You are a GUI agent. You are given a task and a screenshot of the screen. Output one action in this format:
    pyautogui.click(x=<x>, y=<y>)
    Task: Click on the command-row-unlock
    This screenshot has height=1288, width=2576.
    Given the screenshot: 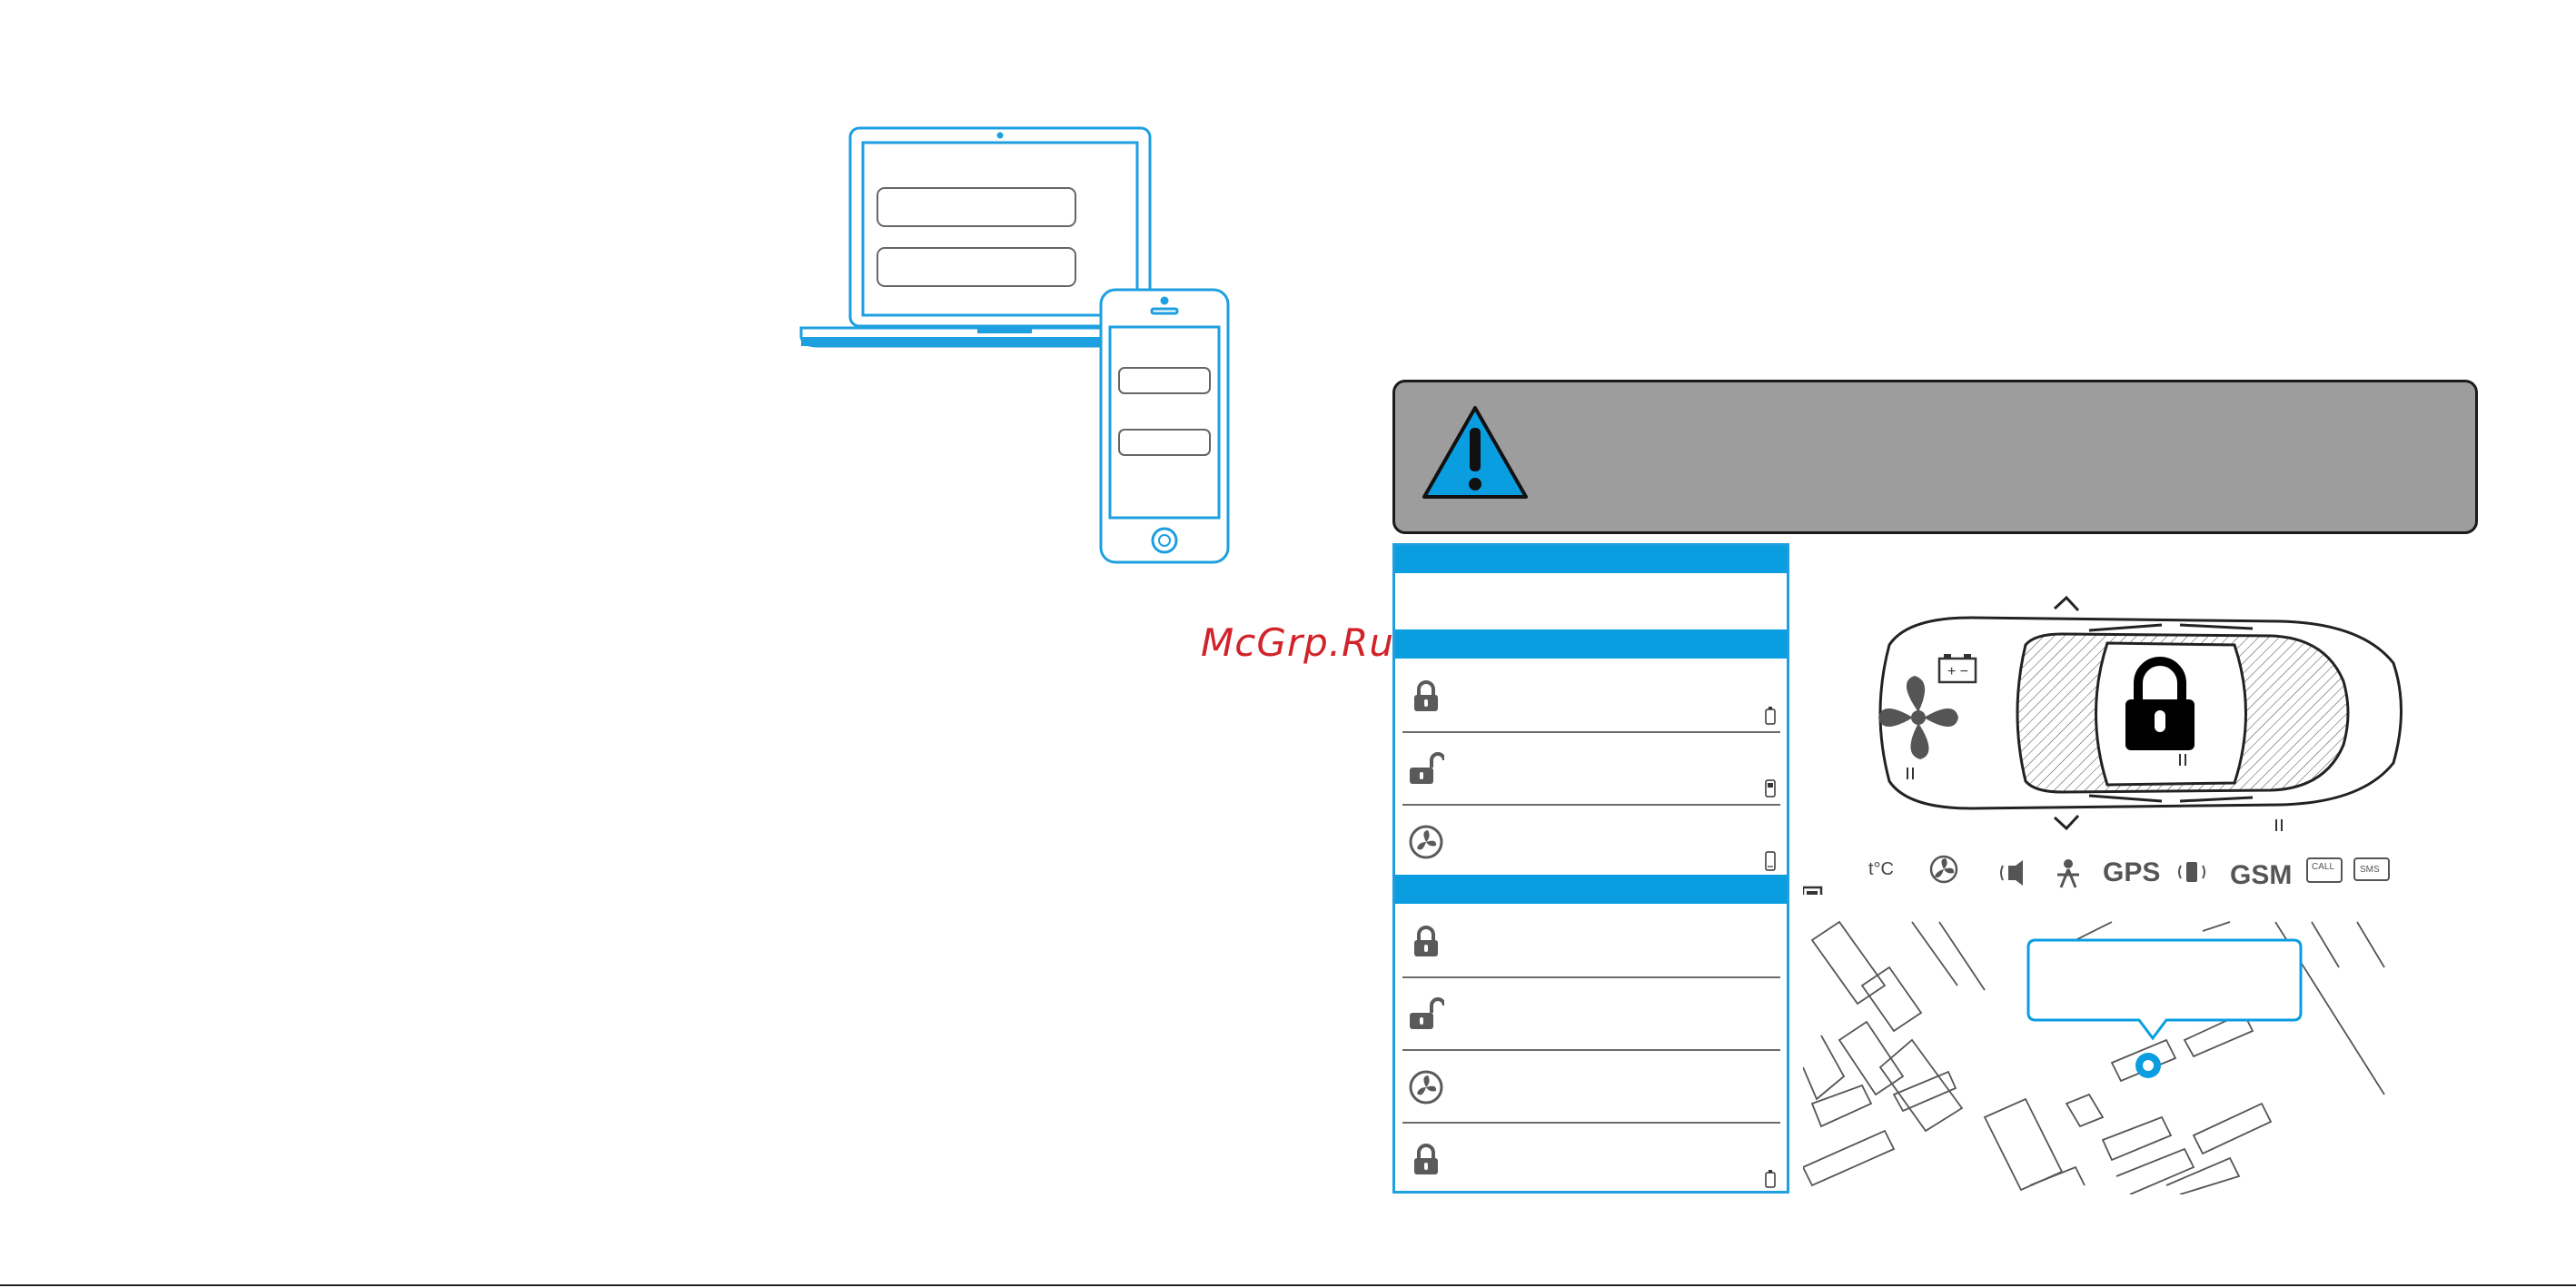 What is the action you would take?
    pyautogui.click(x=1591, y=768)
    